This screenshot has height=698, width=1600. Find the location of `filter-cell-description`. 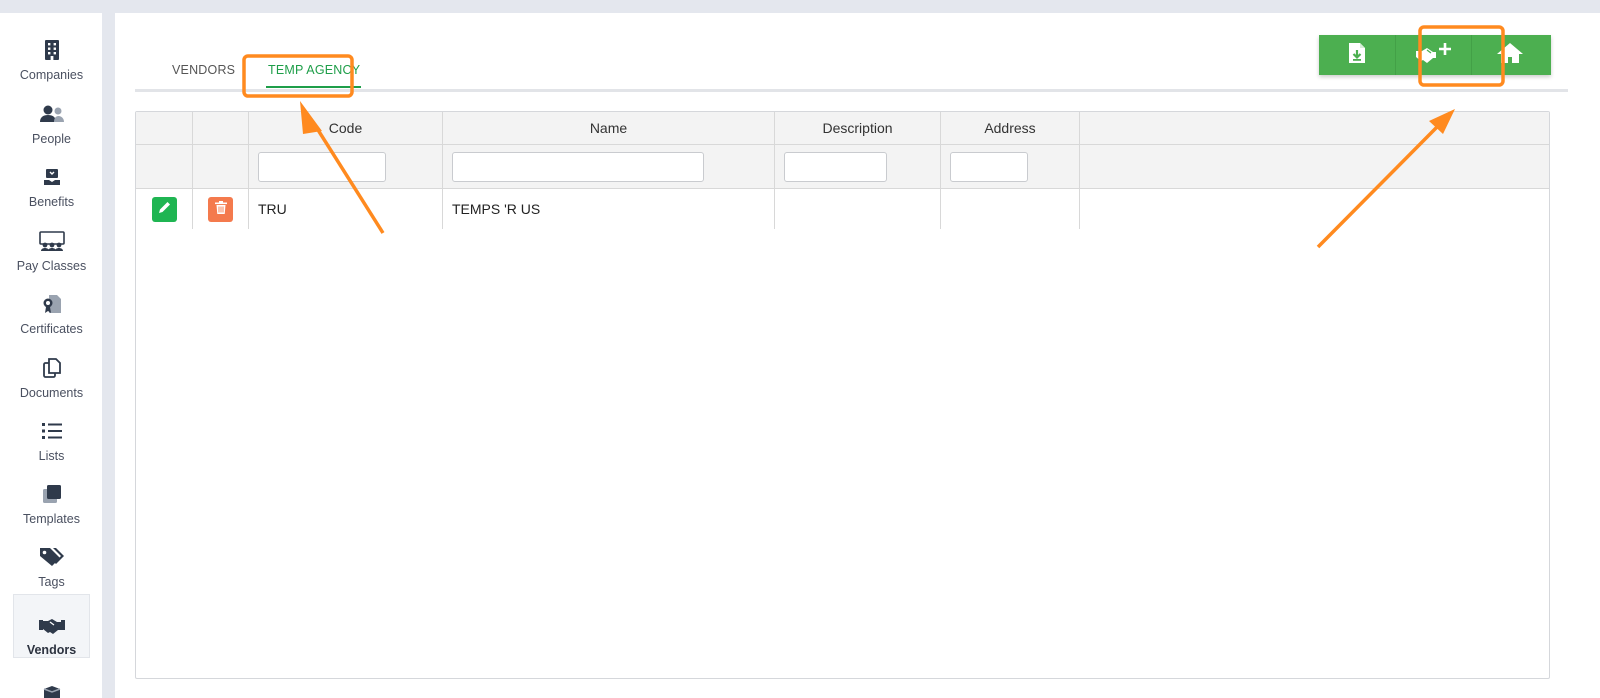

filter-cell-description is located at coordinates (858, 166).